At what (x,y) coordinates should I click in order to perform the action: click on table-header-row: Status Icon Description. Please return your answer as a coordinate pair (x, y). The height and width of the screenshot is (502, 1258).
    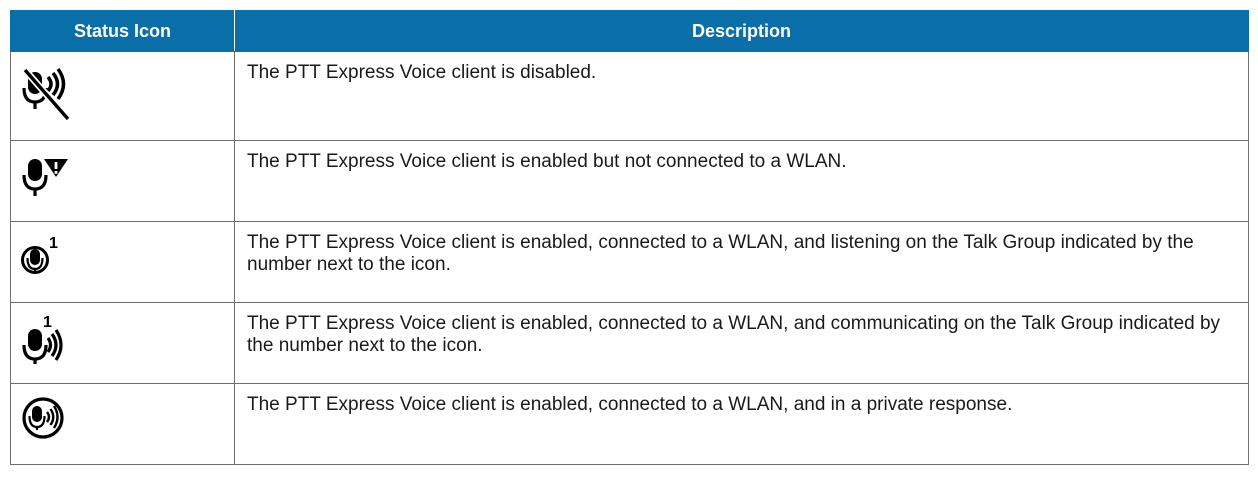
    Looking at the image, I should click on (629, 31).